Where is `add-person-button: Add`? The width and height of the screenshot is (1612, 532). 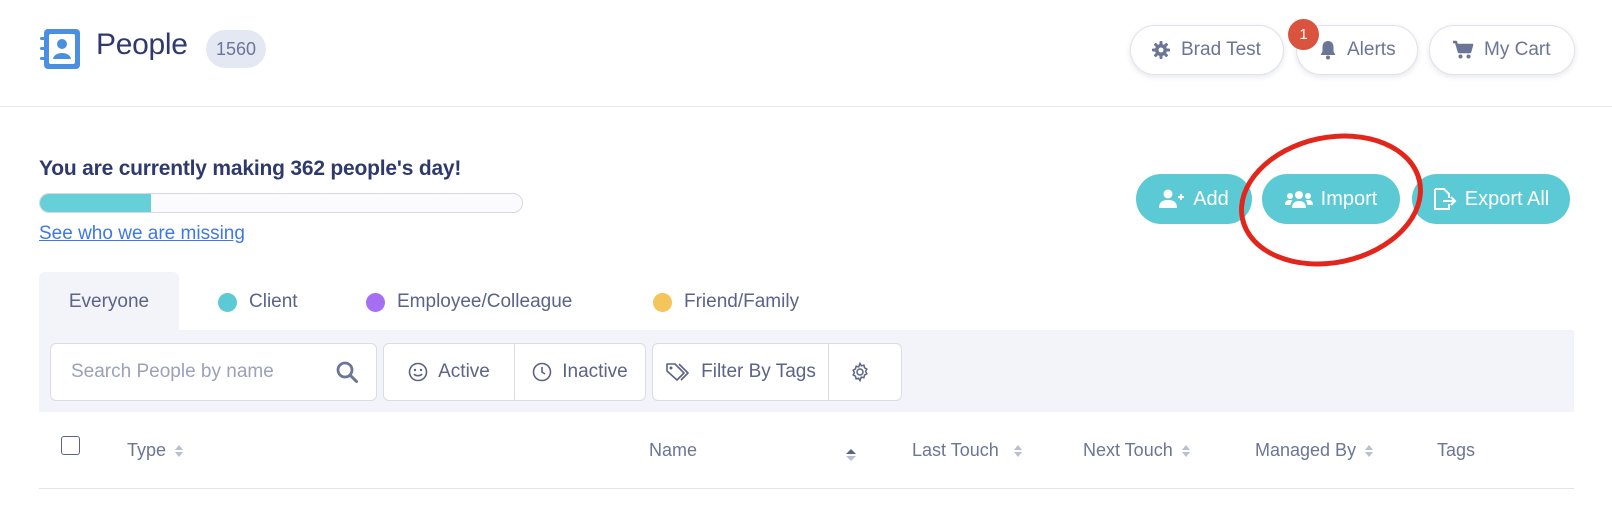
add-person-button: Add is located at coordinates (1194, 199).